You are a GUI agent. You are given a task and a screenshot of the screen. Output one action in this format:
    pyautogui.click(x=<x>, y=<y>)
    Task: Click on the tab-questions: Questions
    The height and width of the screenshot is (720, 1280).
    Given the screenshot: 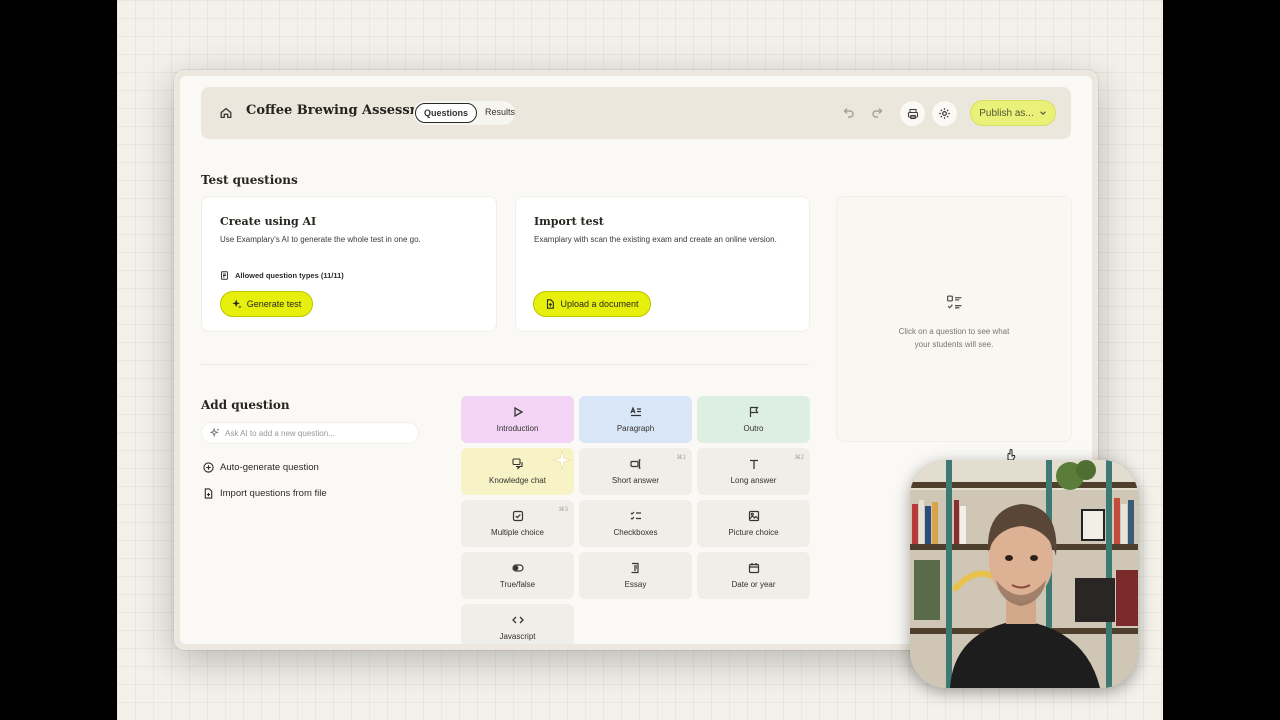 What is the action you would take?
    pyautogui.click(x=446, y=113)
    